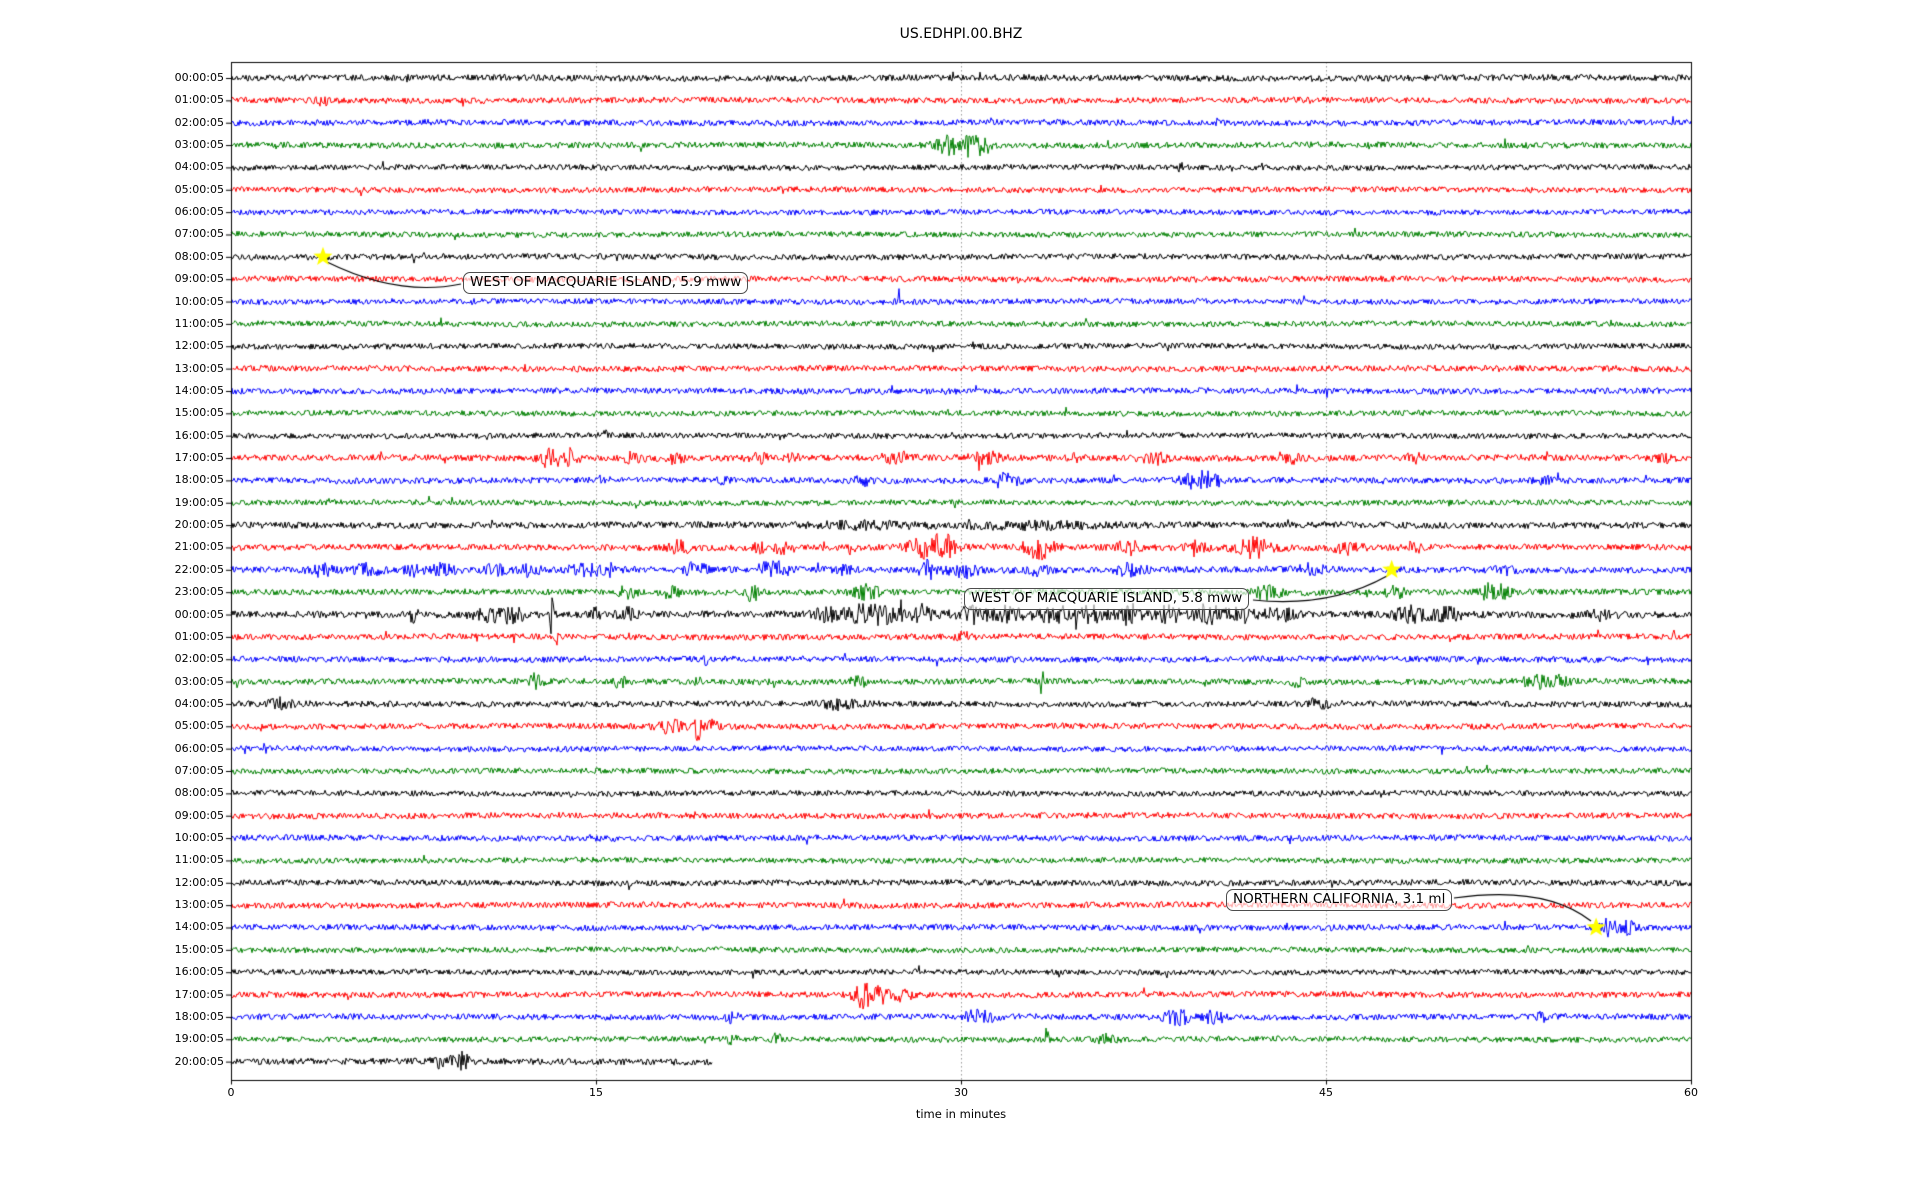  What do you see at coordinates (1107, 599) in the screenshot?
I see `event-annotation: WEST OF MACQUARIE ISLAND, 5.8 mww` at bounding box center [1107, 599].